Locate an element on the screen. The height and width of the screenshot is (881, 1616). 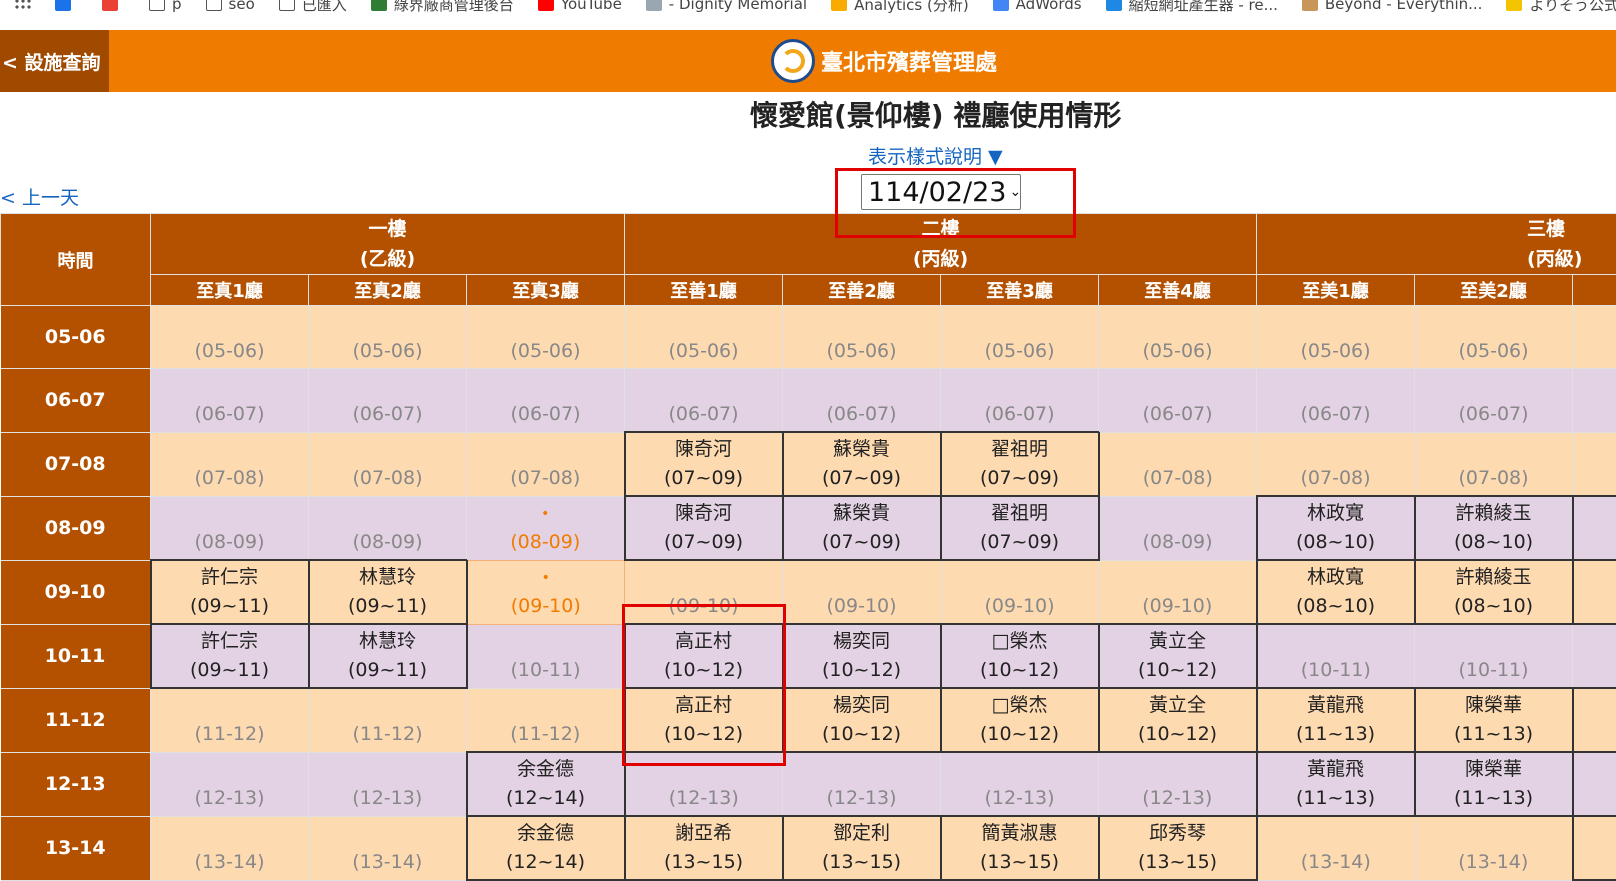
bookmark-item: YouTube is located at coordinates (580, 6).